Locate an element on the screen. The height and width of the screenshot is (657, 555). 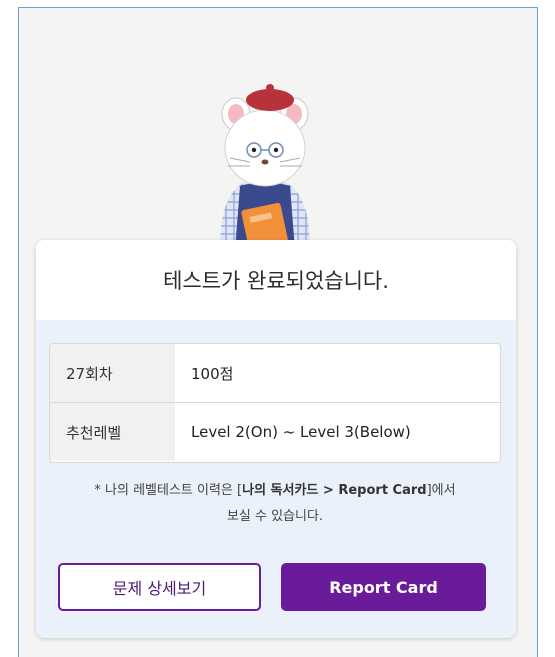
question-detail-button: 문제 상세보기 is located at coordinates (159, 587).